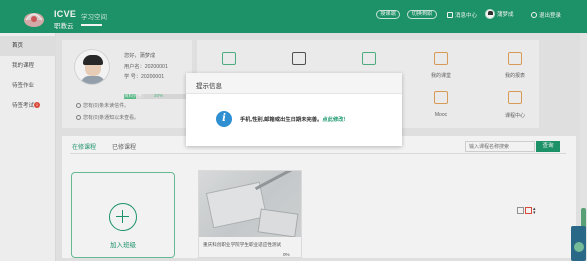 Image resolution: width=587 pixels, height=261 pixels. I want to click on info-icon: i, so click(224, 119).